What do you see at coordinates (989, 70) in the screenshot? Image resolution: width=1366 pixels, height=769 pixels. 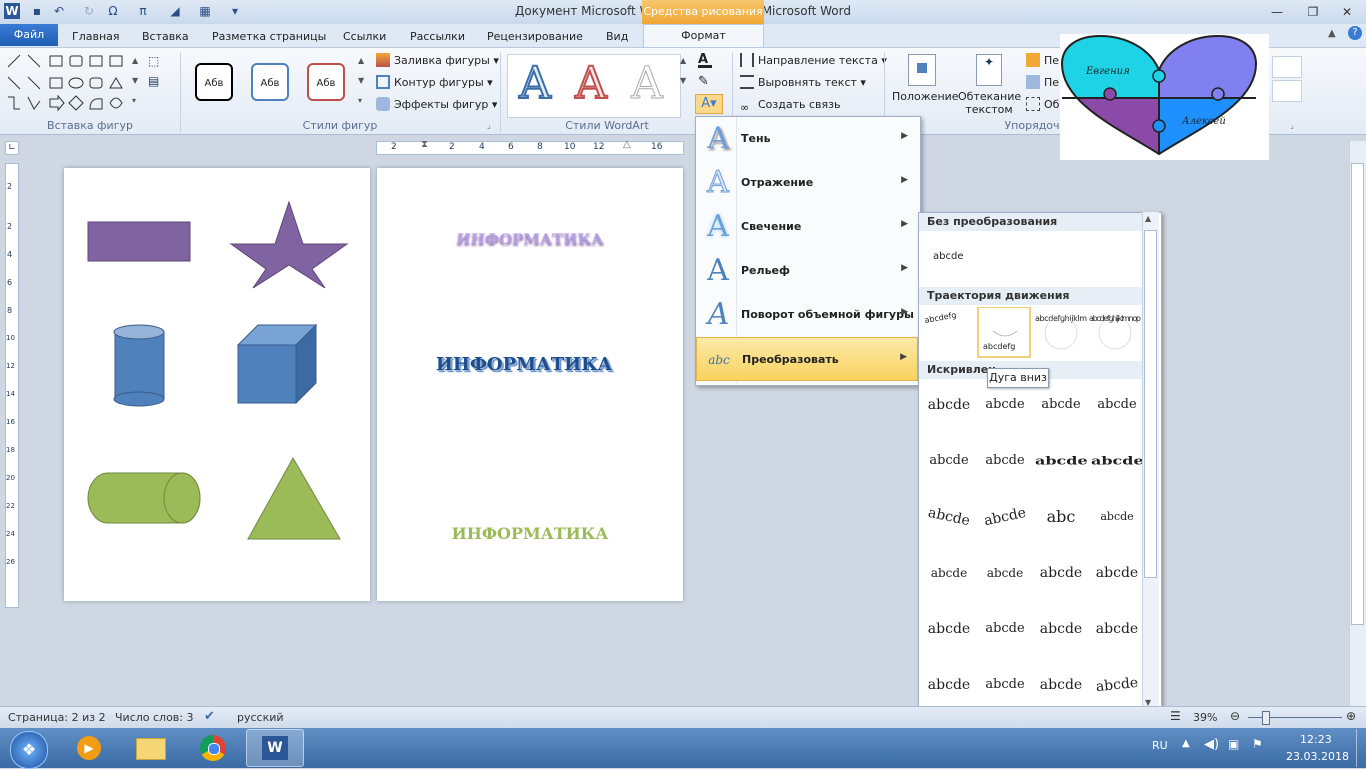 I see `wrap-text-icon: ✦` at bounding box center [989, 70].